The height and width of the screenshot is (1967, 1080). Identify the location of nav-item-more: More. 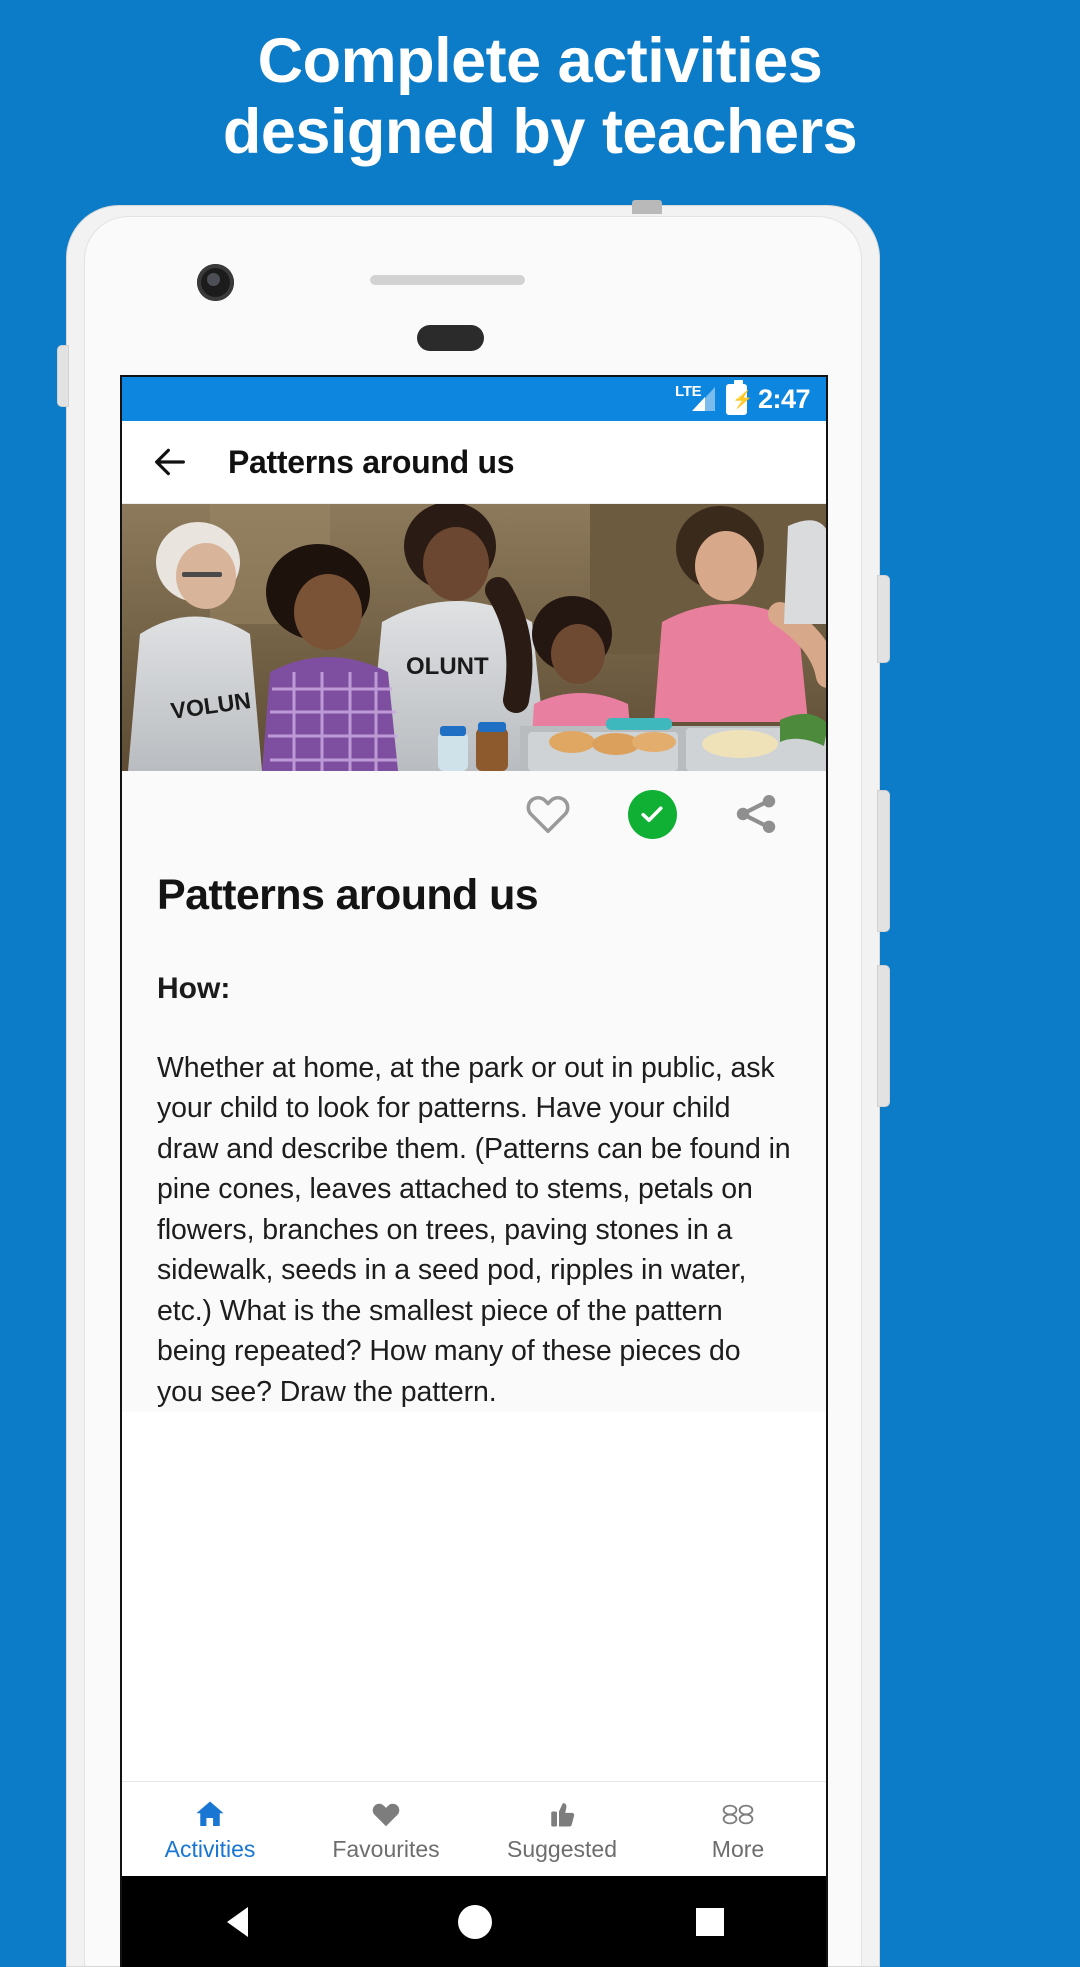
(738, 1829).